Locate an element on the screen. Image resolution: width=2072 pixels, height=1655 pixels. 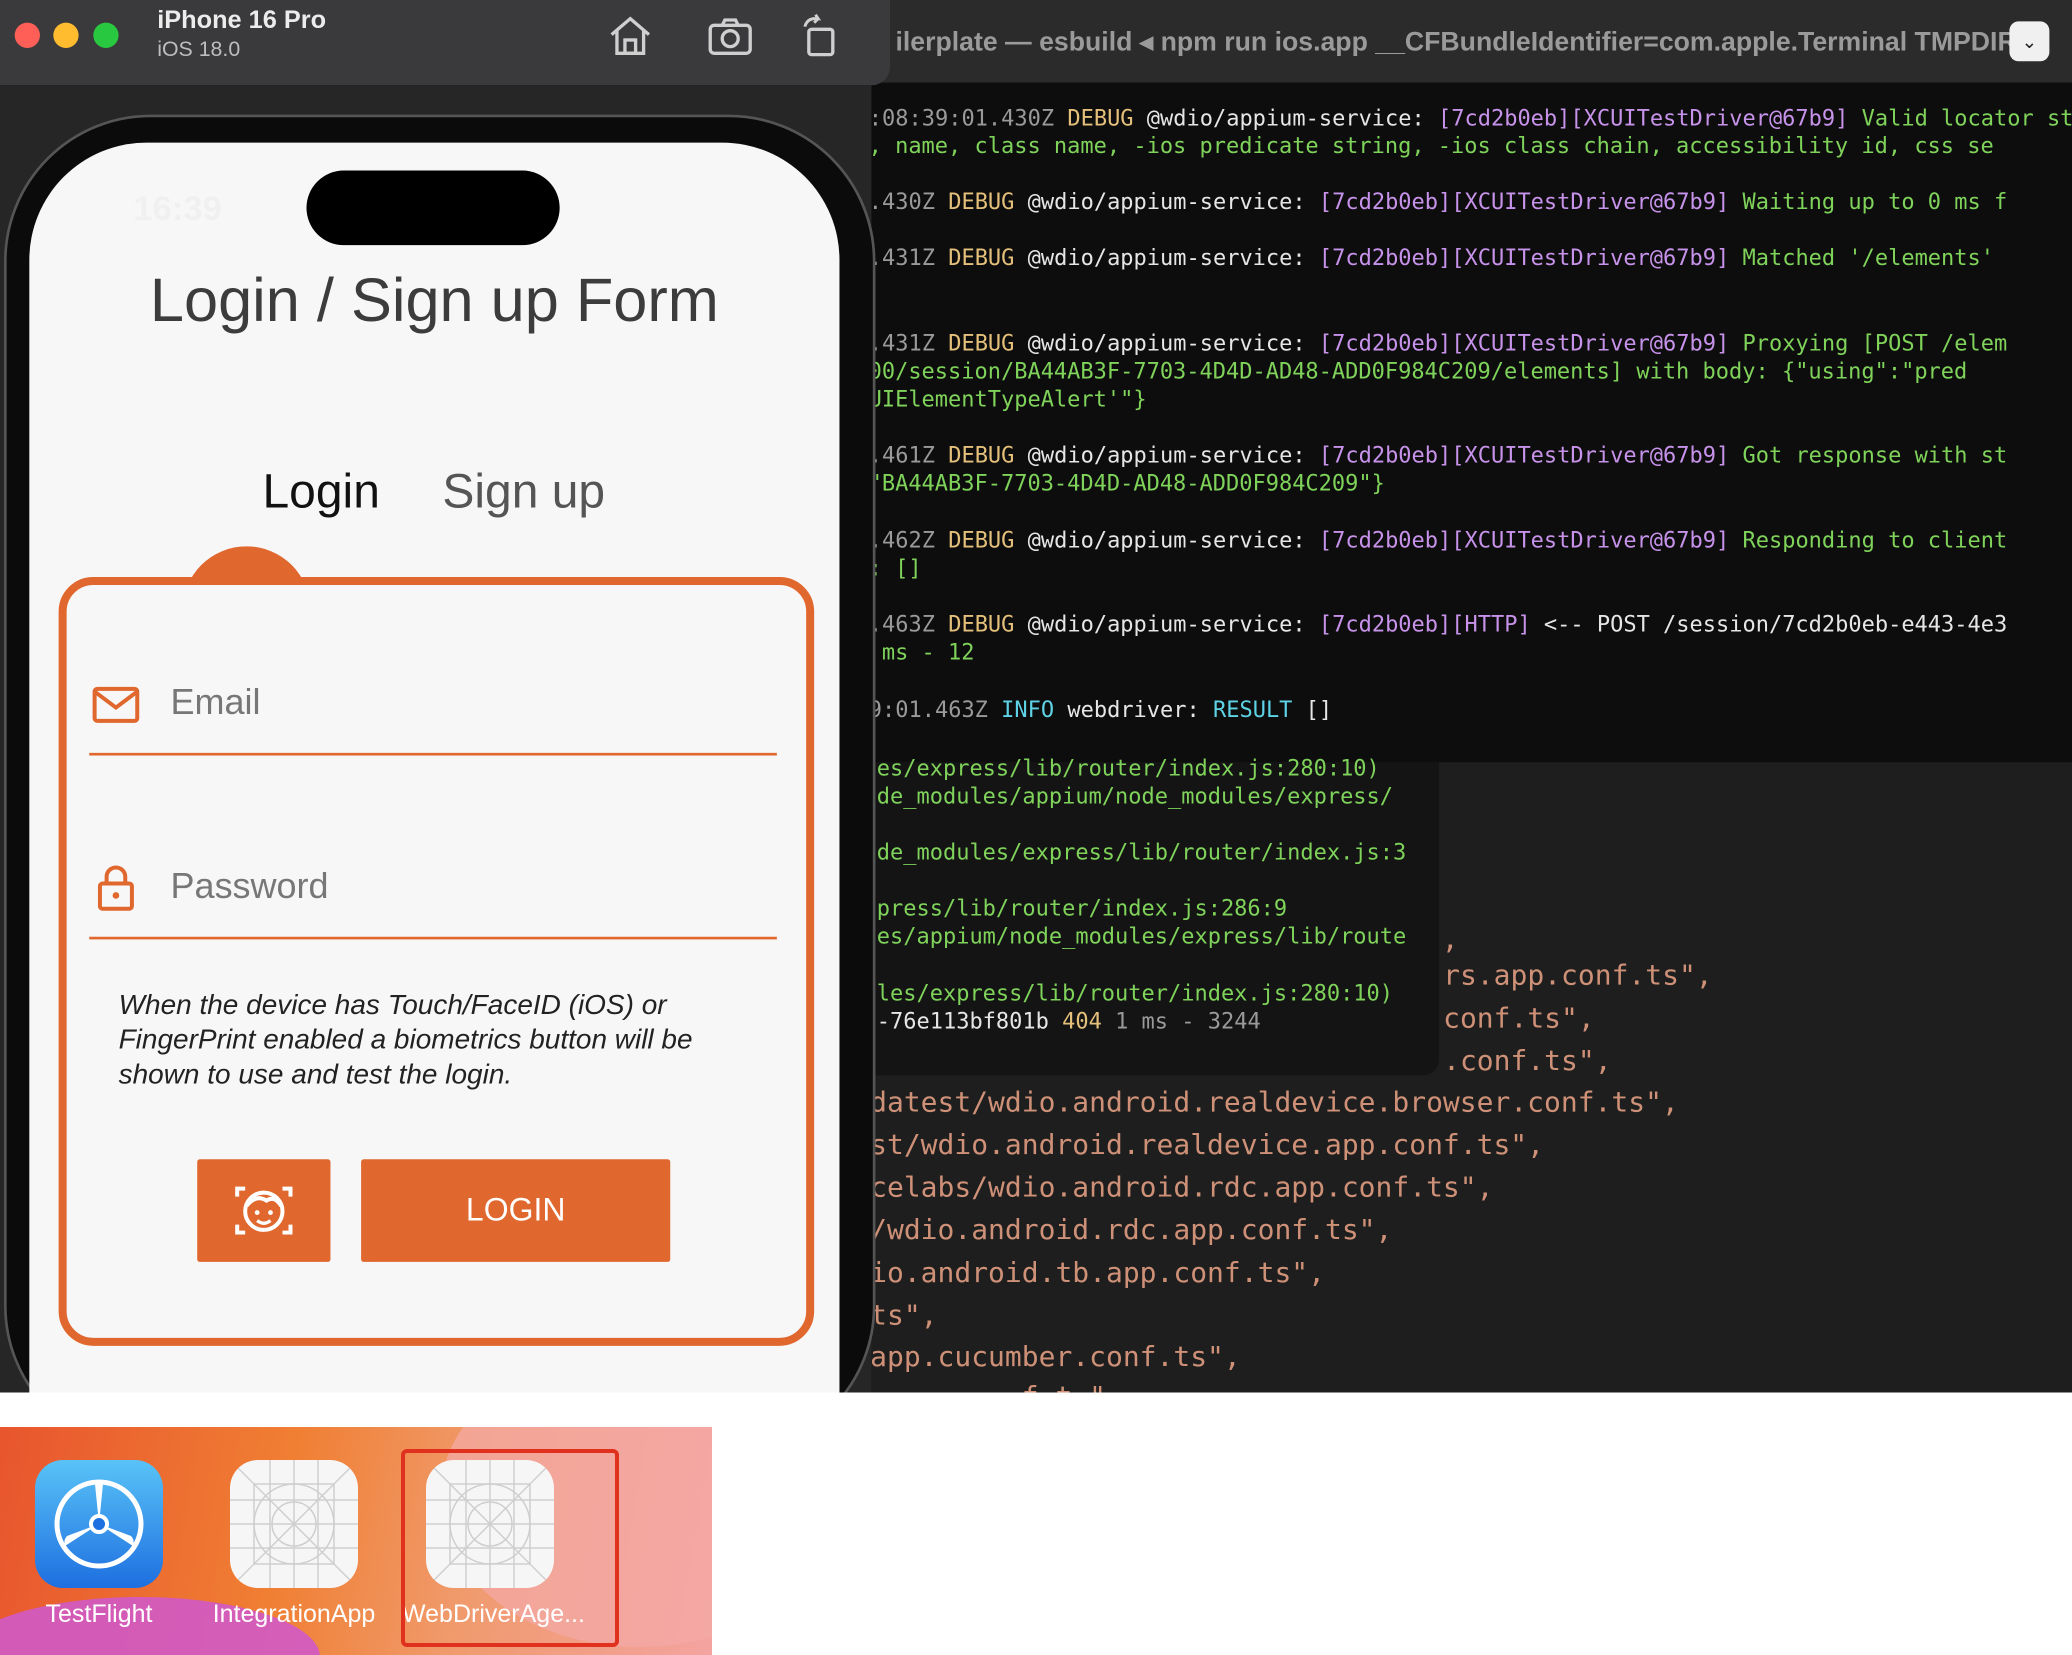
code-line: /wdio.android.rdc.app.conf.ts", is located at coordinates (1131, 1229).